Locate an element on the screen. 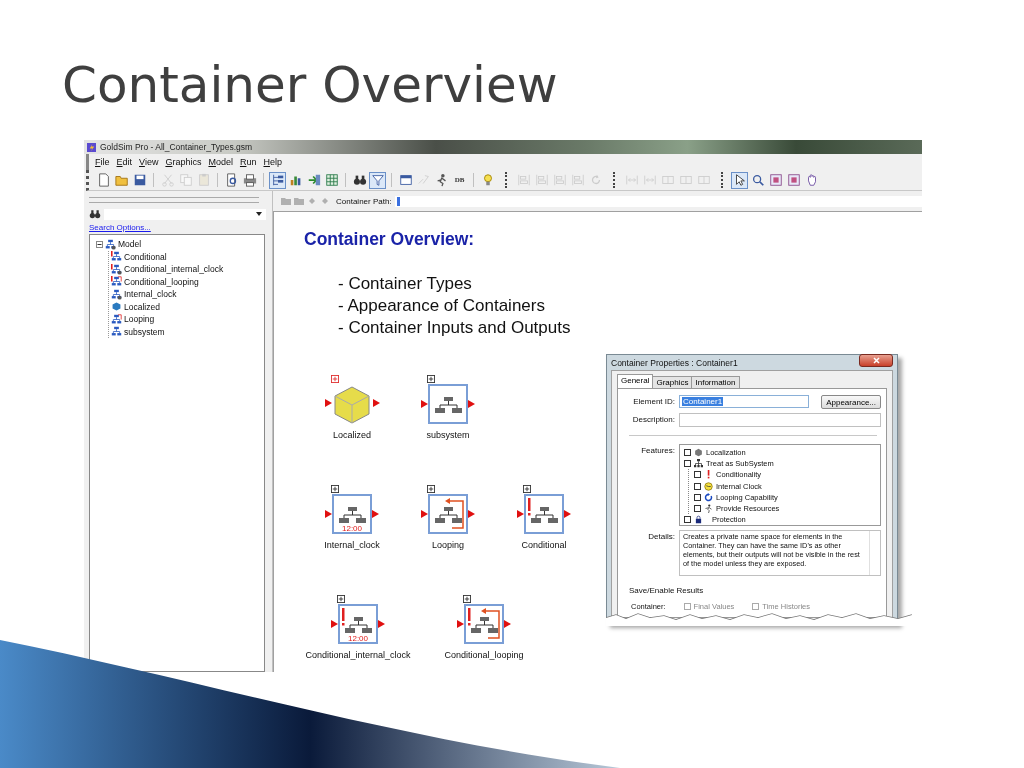 This screenshot has width=1024, height=768. tree-item: subsystem is located at coordinates (144, 331).